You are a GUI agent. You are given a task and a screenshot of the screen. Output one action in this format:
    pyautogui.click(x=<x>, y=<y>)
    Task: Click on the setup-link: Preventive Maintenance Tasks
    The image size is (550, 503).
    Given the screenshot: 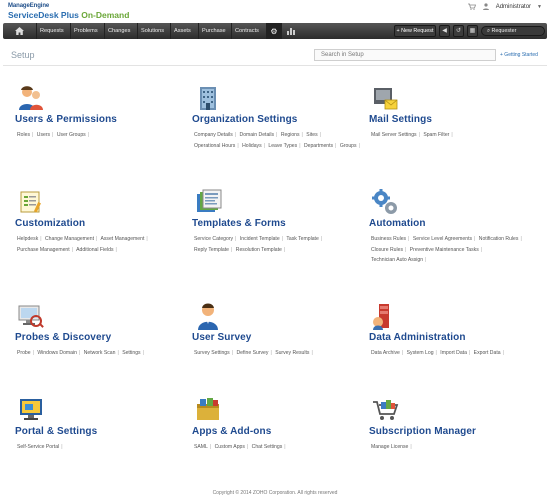 What is the action you would take?
    pyautogui.click(x=444, y=250)
    